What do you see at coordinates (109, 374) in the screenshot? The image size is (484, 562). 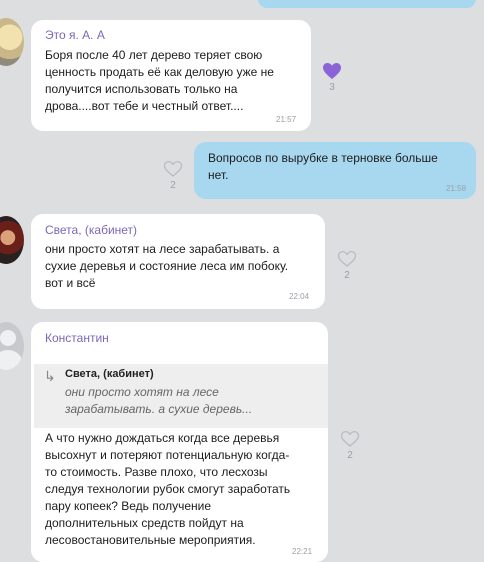 I see `quoted-sender: Света, (кабинет)` at bounding box center [109, 374].